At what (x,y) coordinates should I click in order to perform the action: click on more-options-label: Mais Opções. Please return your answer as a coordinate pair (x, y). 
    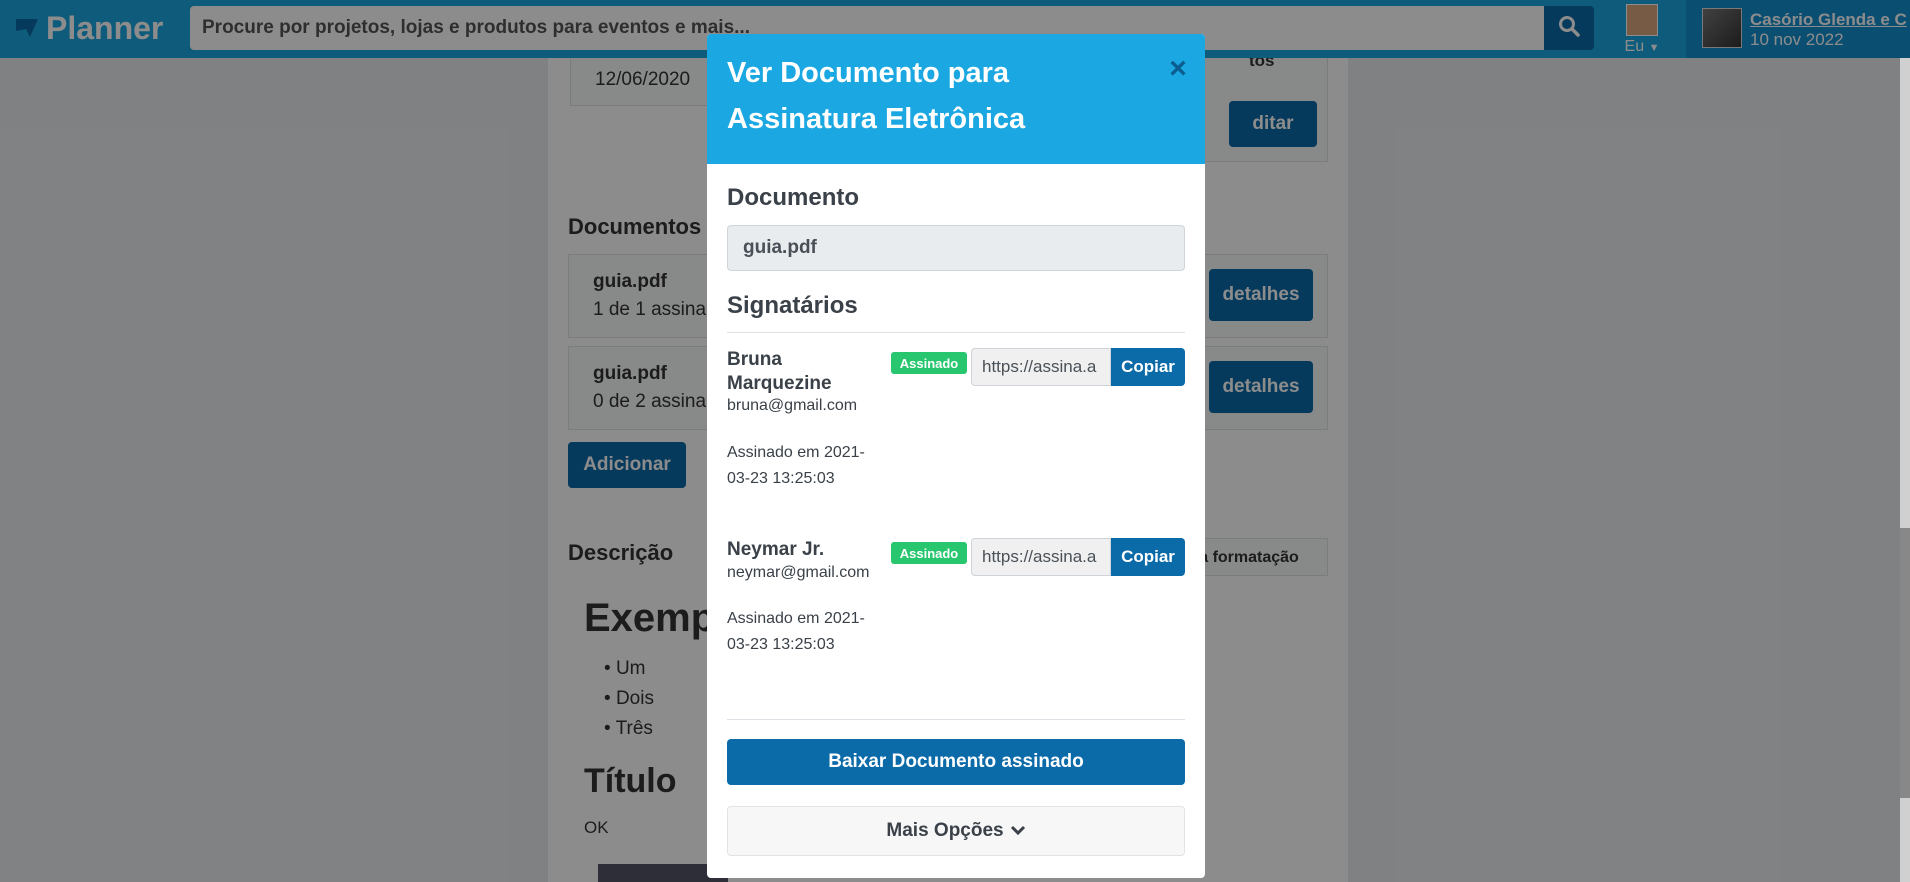
    Looking at the image, I should click on (945, 830).